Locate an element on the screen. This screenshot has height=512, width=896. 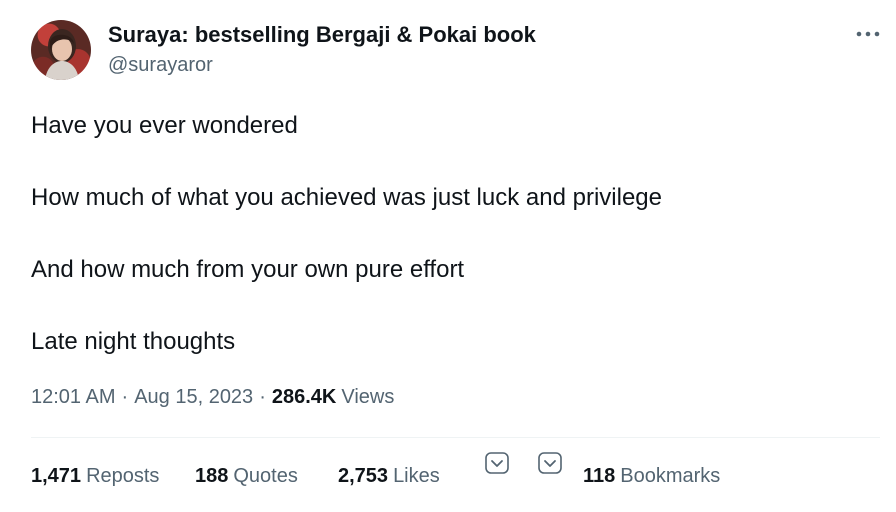
tweet-date: Aug 15, 2023 is located at coordinates (193, 397).